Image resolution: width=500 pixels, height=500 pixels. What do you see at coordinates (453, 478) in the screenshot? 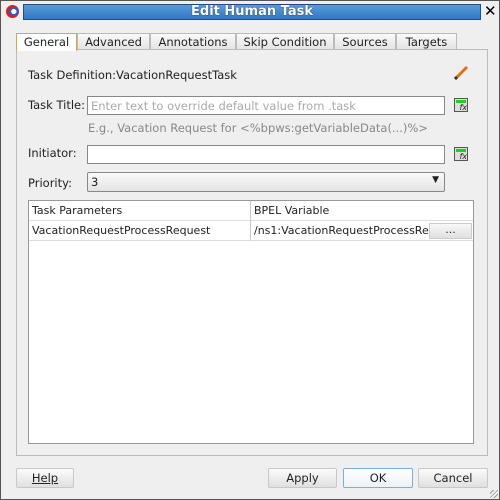
I see `cancel-button: Cancel` at bounding box center [453, 478].